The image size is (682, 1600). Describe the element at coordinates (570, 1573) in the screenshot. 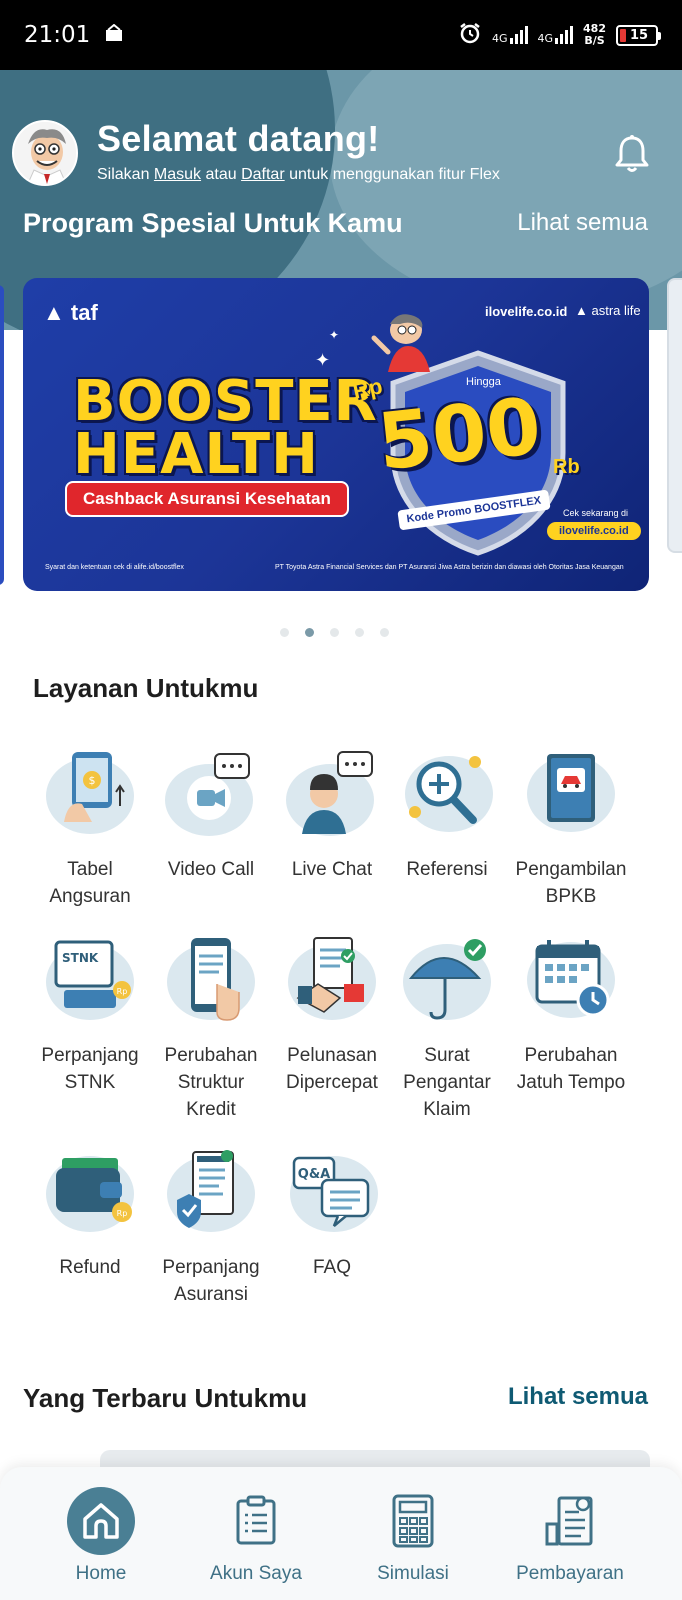

I see `nav-label: Pembayaran` at that location.